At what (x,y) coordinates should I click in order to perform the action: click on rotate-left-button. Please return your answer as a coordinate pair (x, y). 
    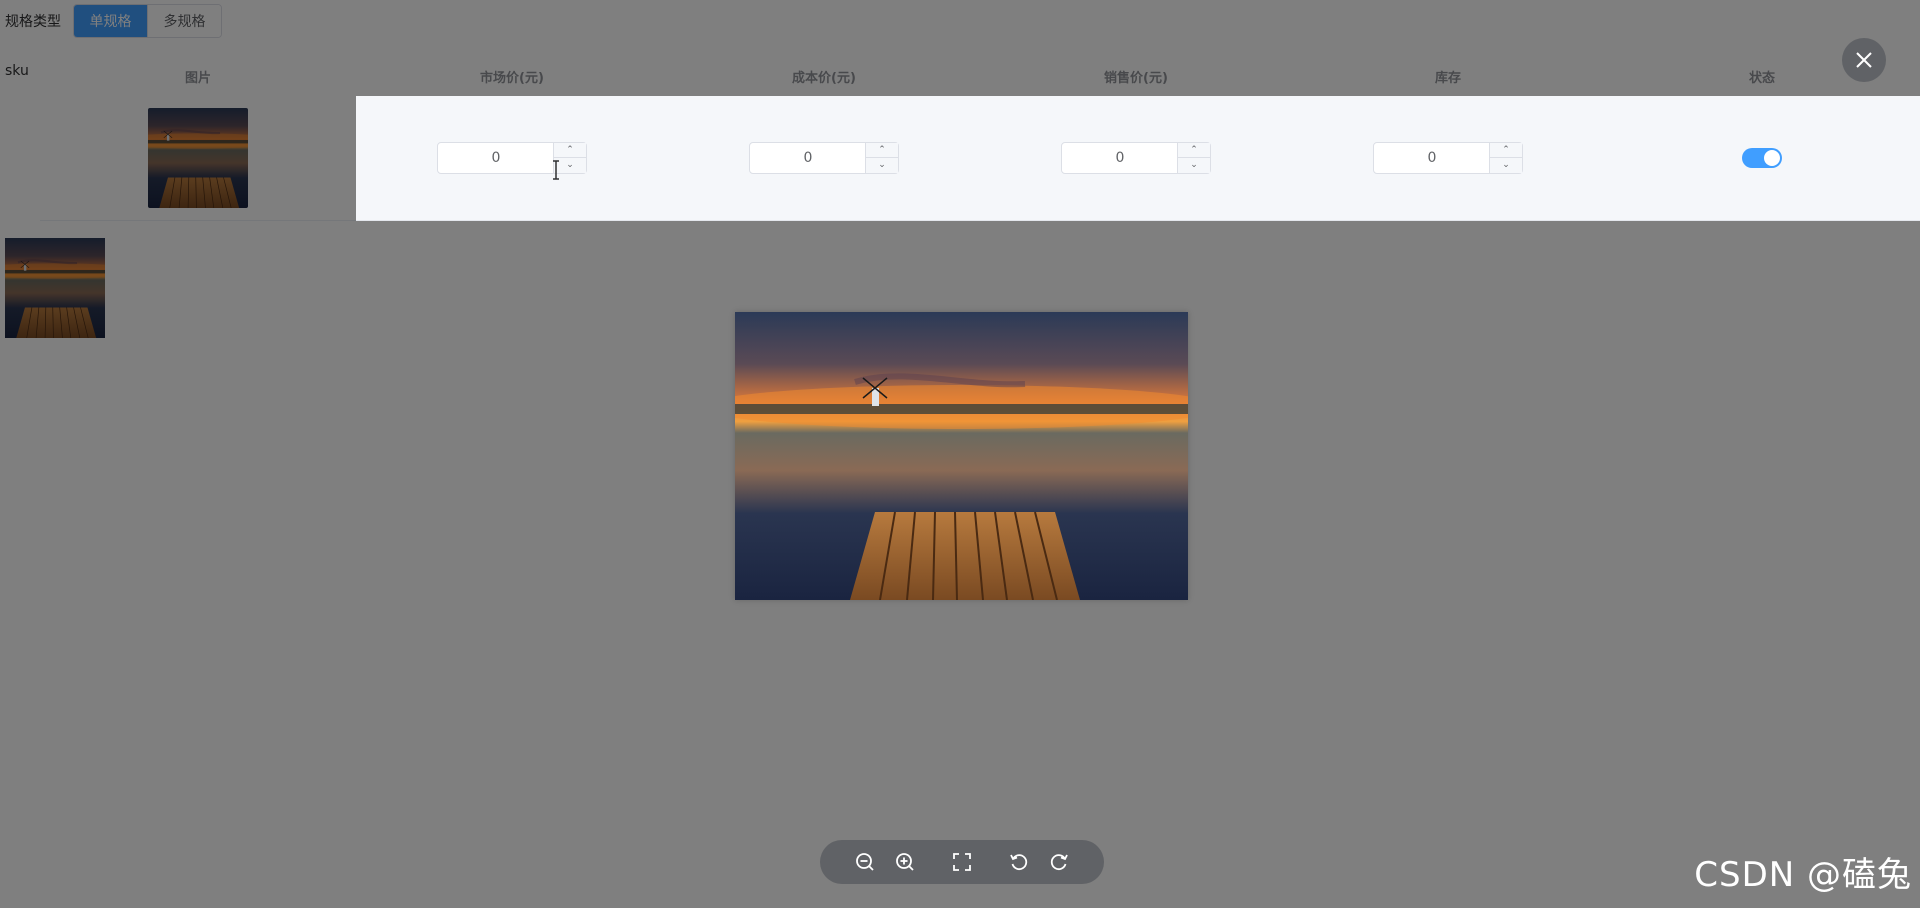
    Looking at the image, I should click on (1019, 862).